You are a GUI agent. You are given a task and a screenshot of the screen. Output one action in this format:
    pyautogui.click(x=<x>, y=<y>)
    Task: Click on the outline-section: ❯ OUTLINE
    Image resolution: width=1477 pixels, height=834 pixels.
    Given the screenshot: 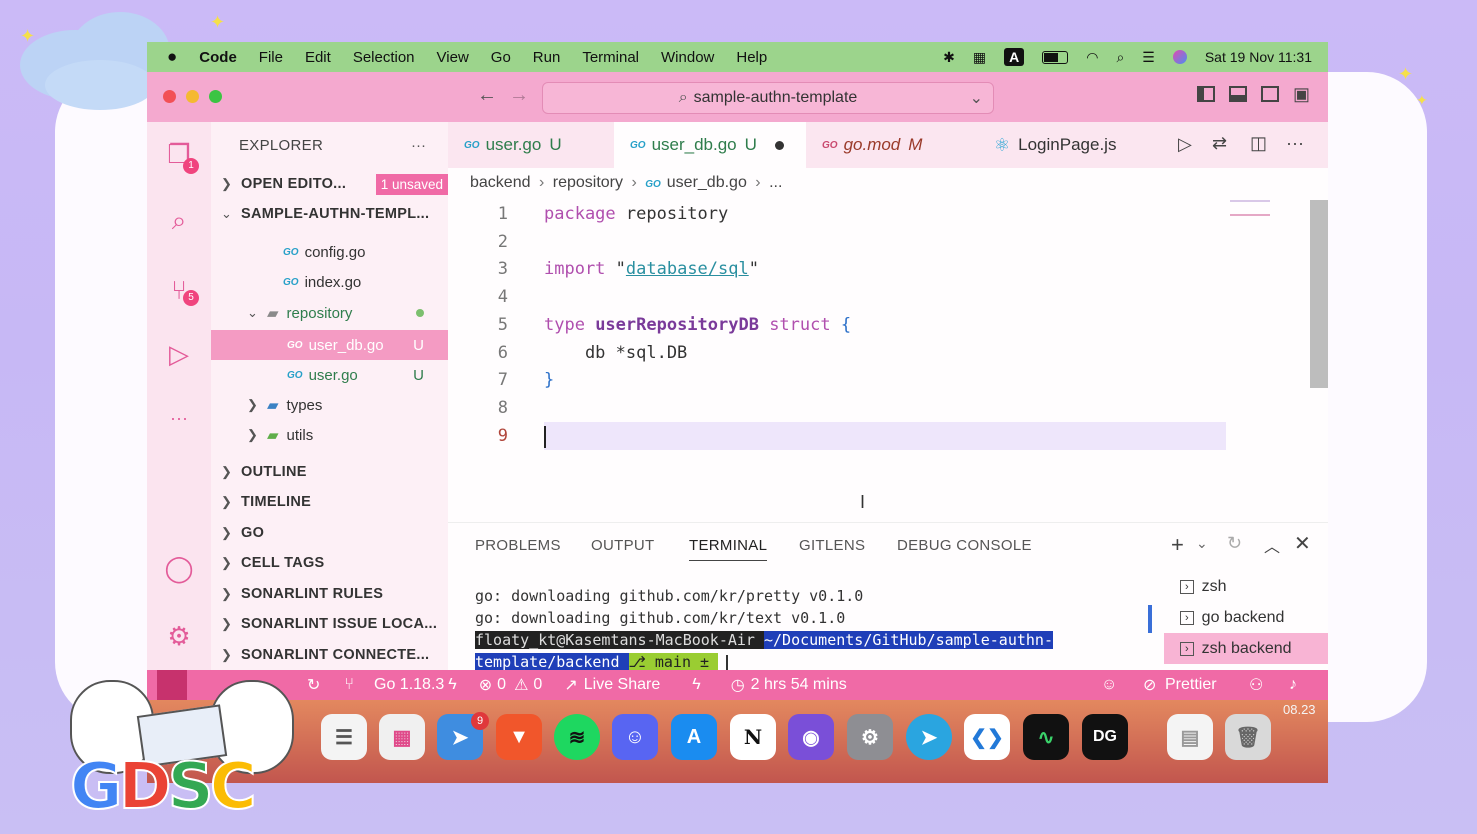 What is the action you would take?
    pyautogui.click(x=329, y=472)
    